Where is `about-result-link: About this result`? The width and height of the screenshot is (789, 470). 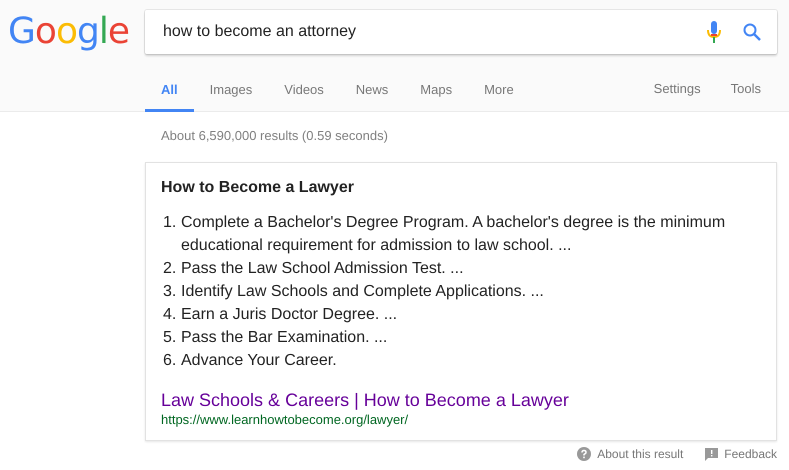 about-result-link: About this result is located at coordinates (640, 454).